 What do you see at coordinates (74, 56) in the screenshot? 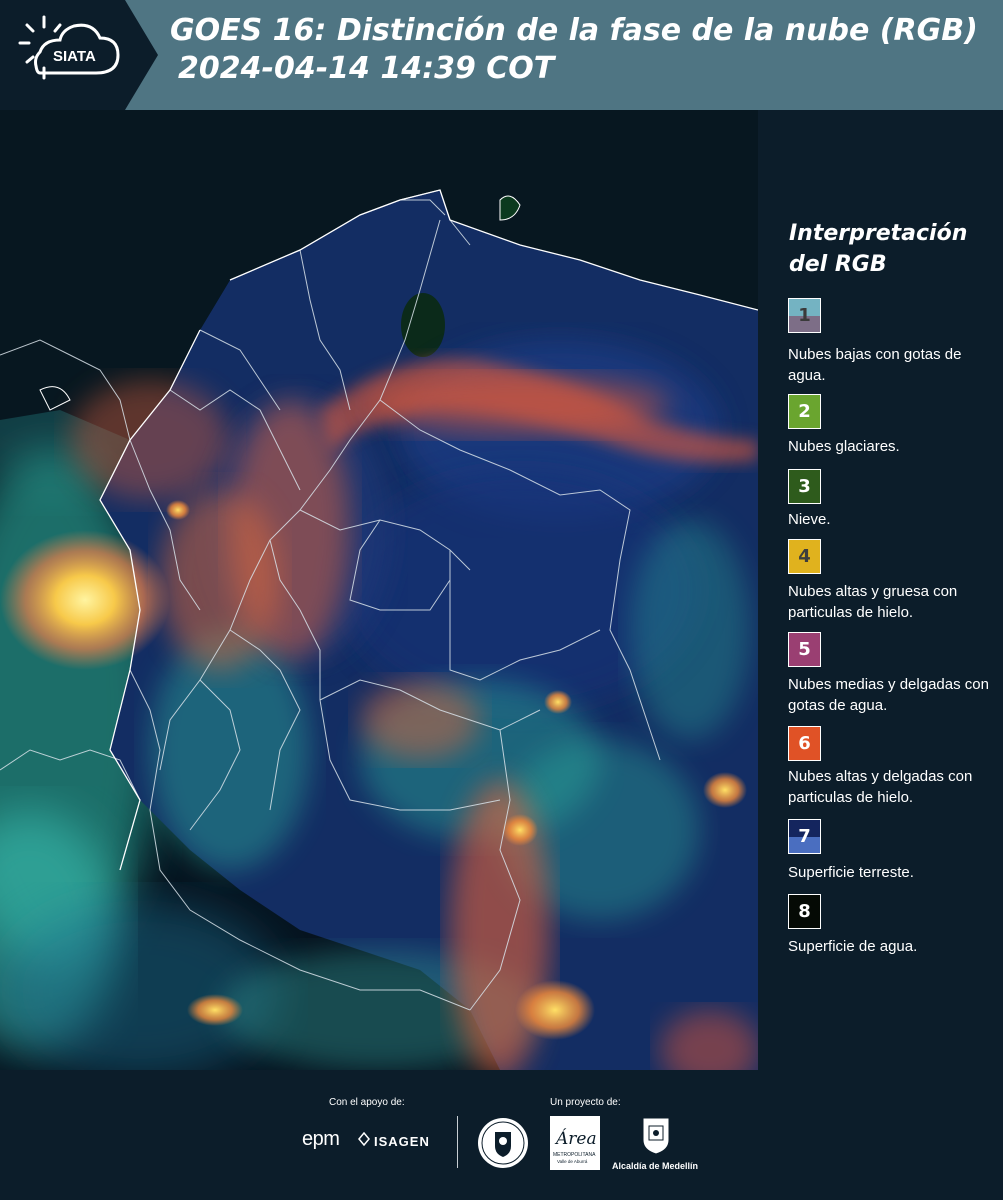
I see `logo-text: SIATA` at bounding box center [74, 56].